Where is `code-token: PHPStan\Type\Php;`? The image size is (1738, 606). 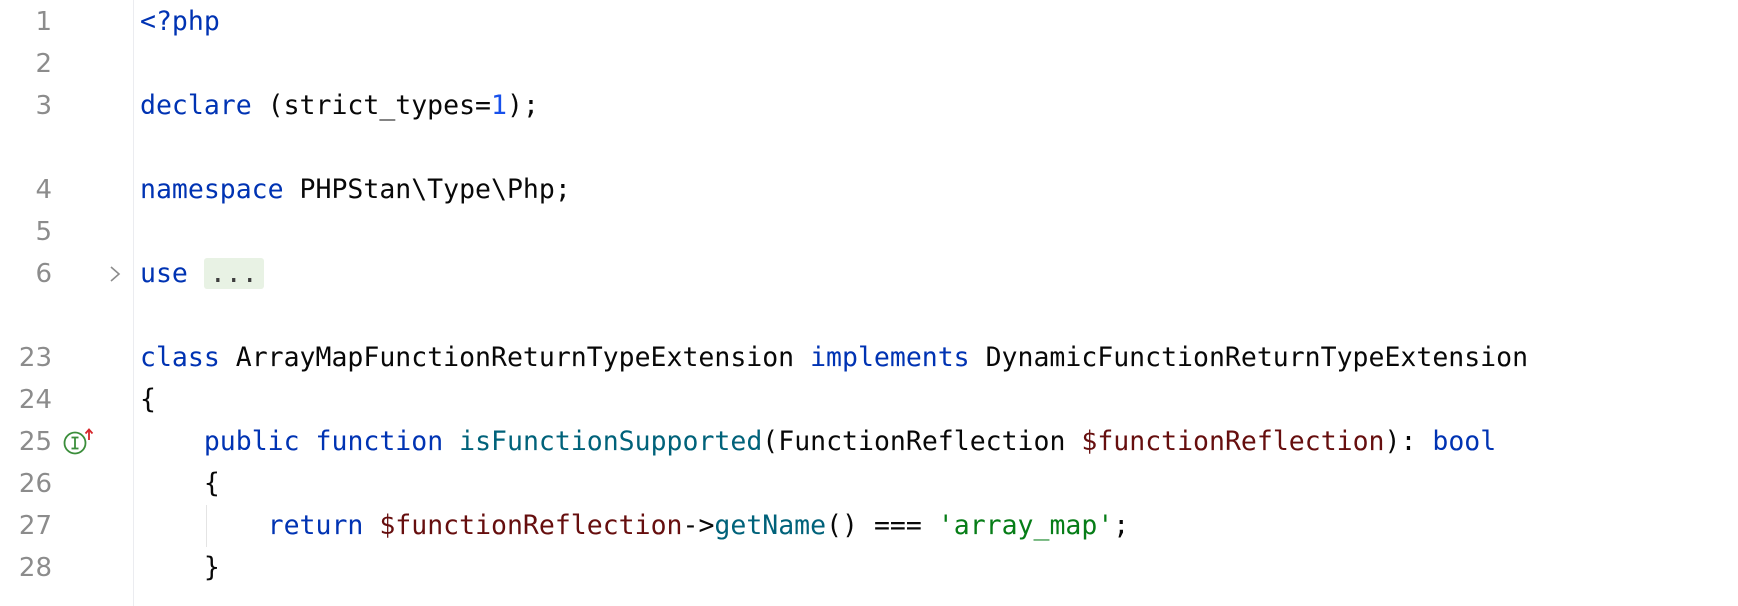 code-token: PHPStan\Type\Php; is located at coordinates (427, 189).